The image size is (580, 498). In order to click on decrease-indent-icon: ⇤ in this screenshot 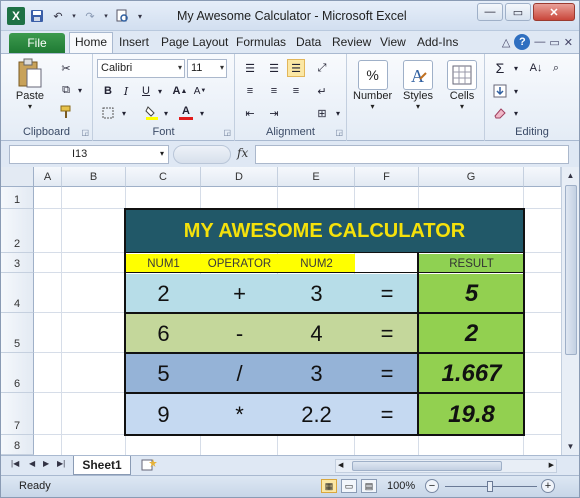, I will do `click(250, 113)`.